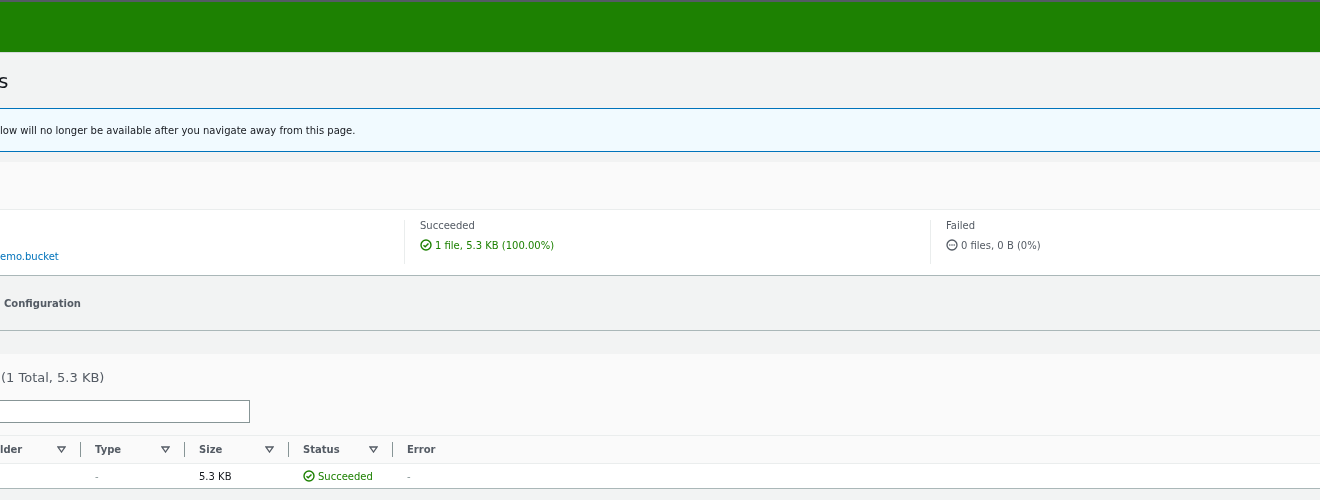  I want to click on ellipsis-circle-icon, so click(952, 245).